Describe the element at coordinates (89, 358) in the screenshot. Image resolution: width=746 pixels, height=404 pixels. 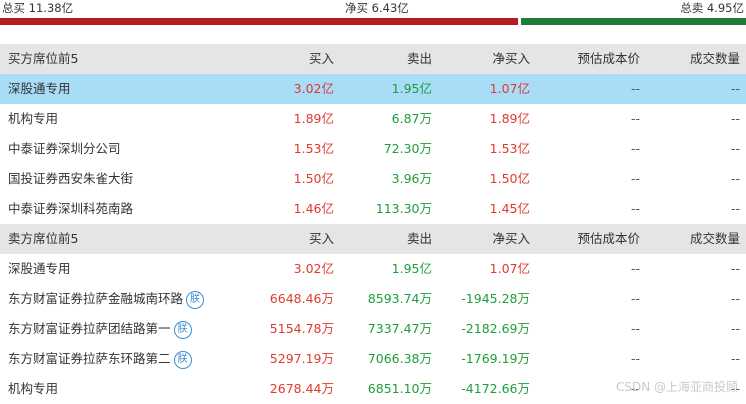
I see `seat-name: 东方财富证券拉萨东环路第二` at that location.